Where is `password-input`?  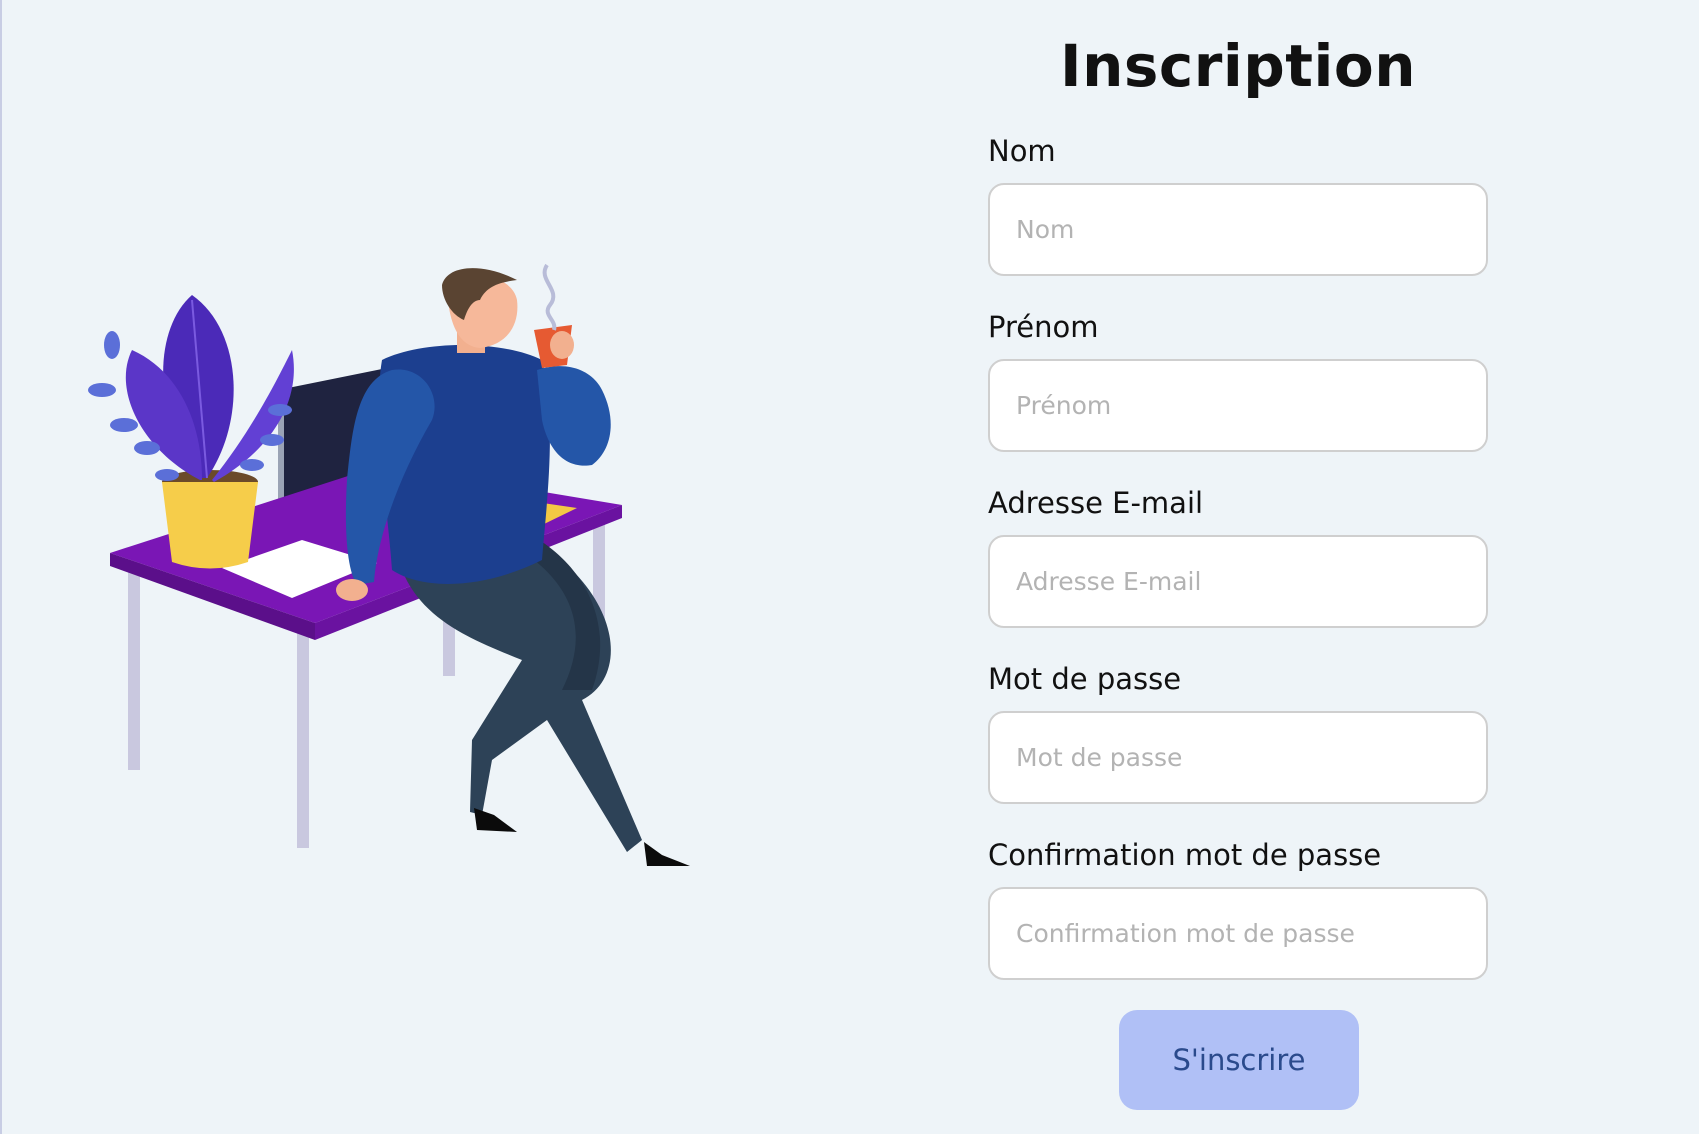
password-input is located at coordinates (1238, 757).